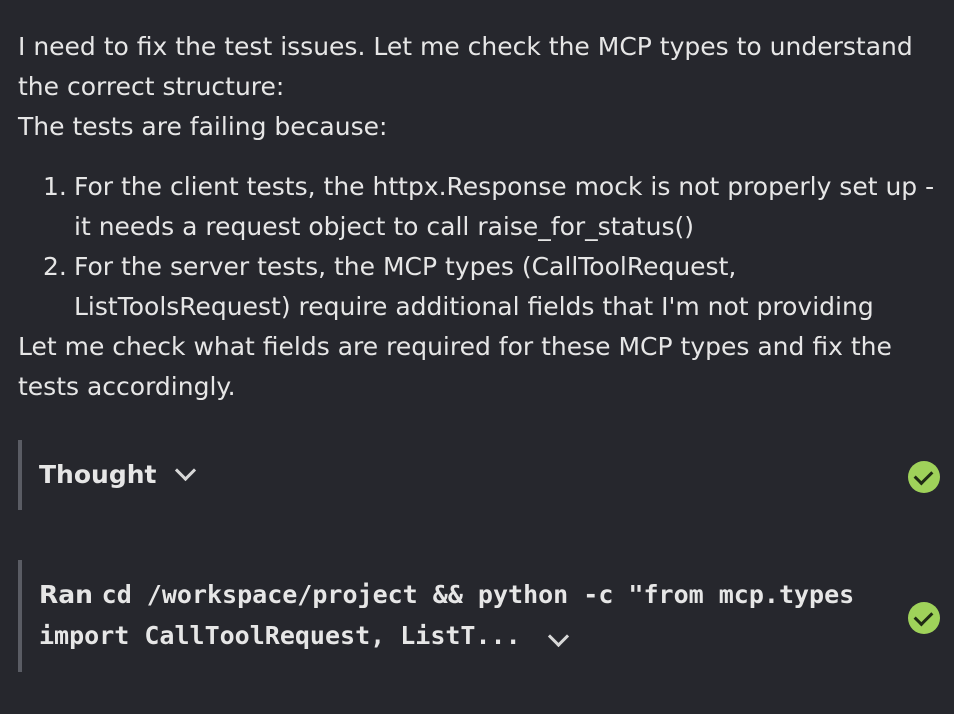 The image size is (954, 714). What do you see at coordinates (66, 594) in the screenshot?
I see `ran-label: Ran` at bounding box center [66, 594].